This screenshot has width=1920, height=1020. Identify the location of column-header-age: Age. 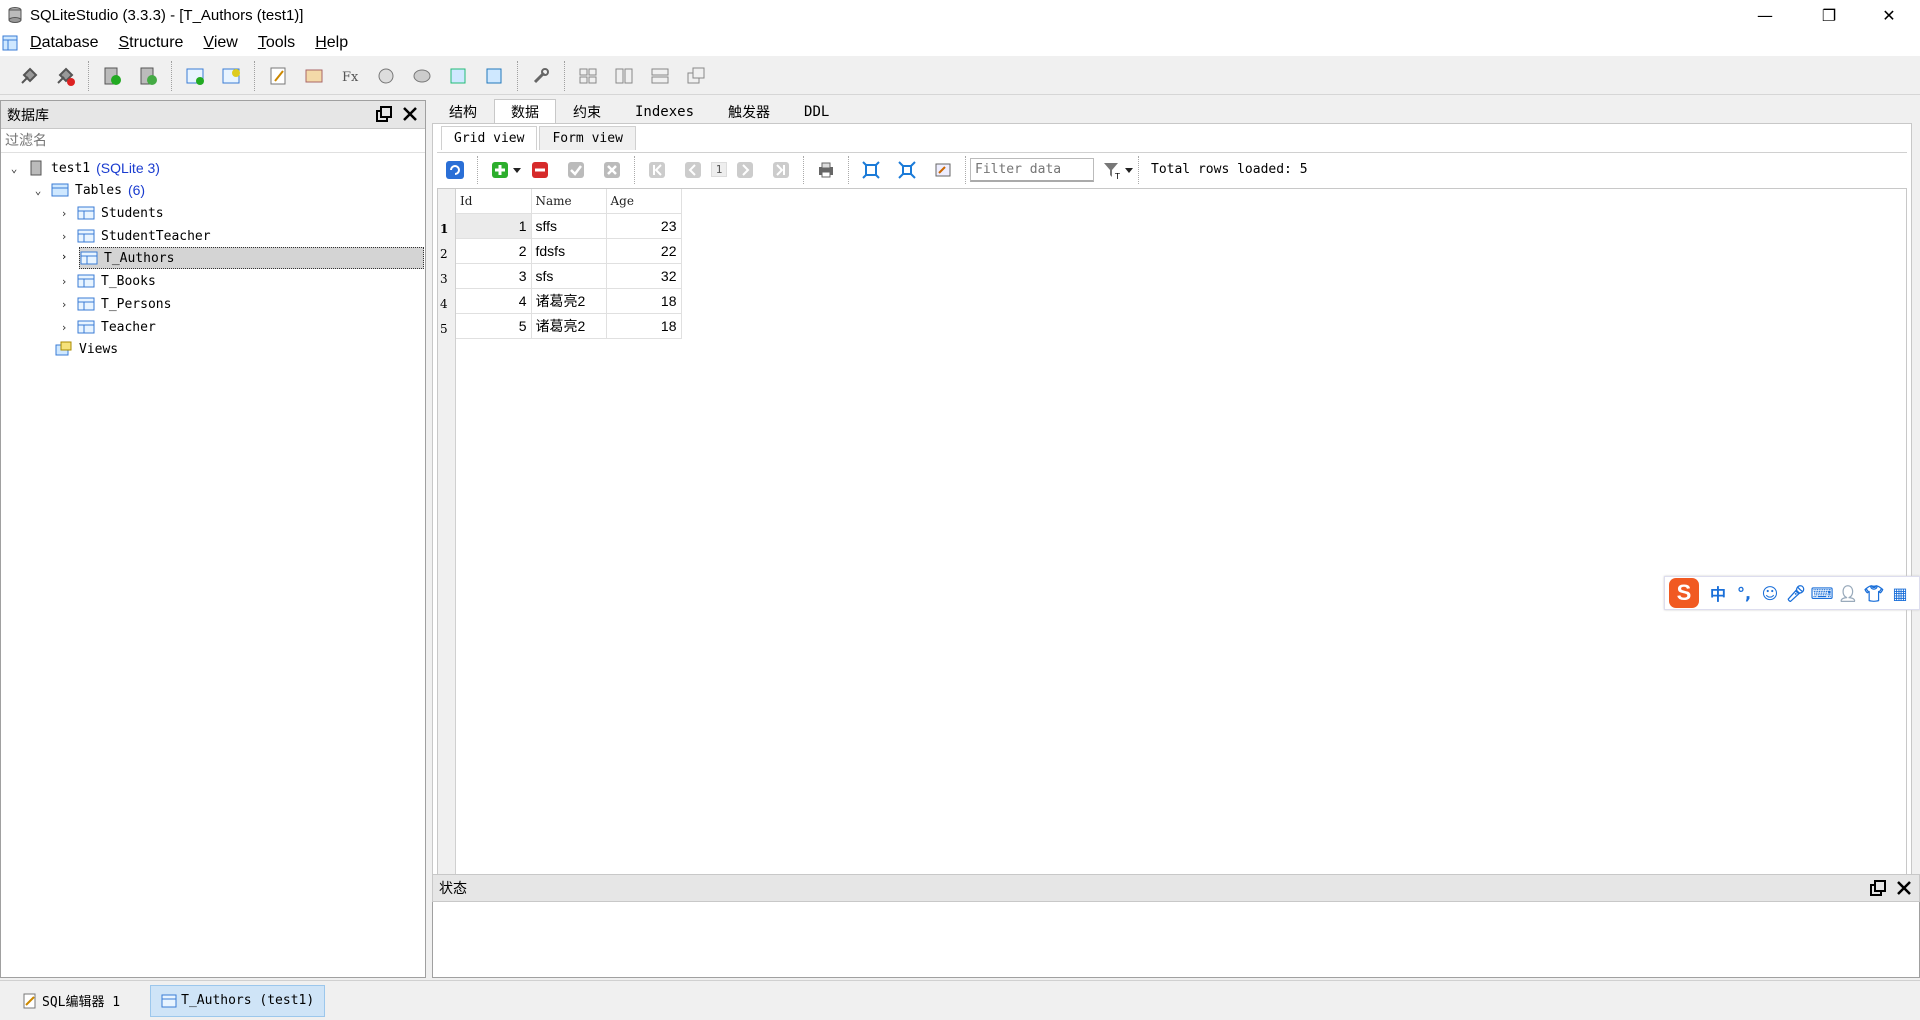
(644, 201).